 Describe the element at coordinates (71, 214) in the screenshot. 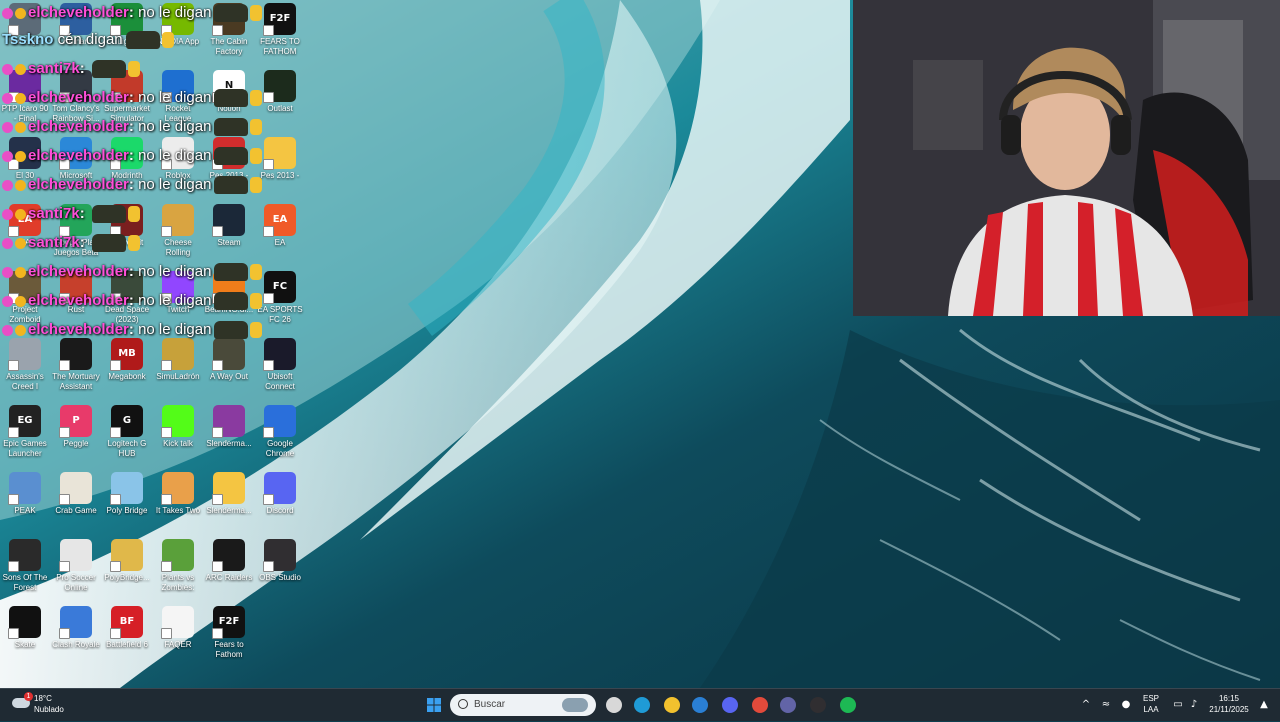

I see `chat-message: santi7k:` at that location.